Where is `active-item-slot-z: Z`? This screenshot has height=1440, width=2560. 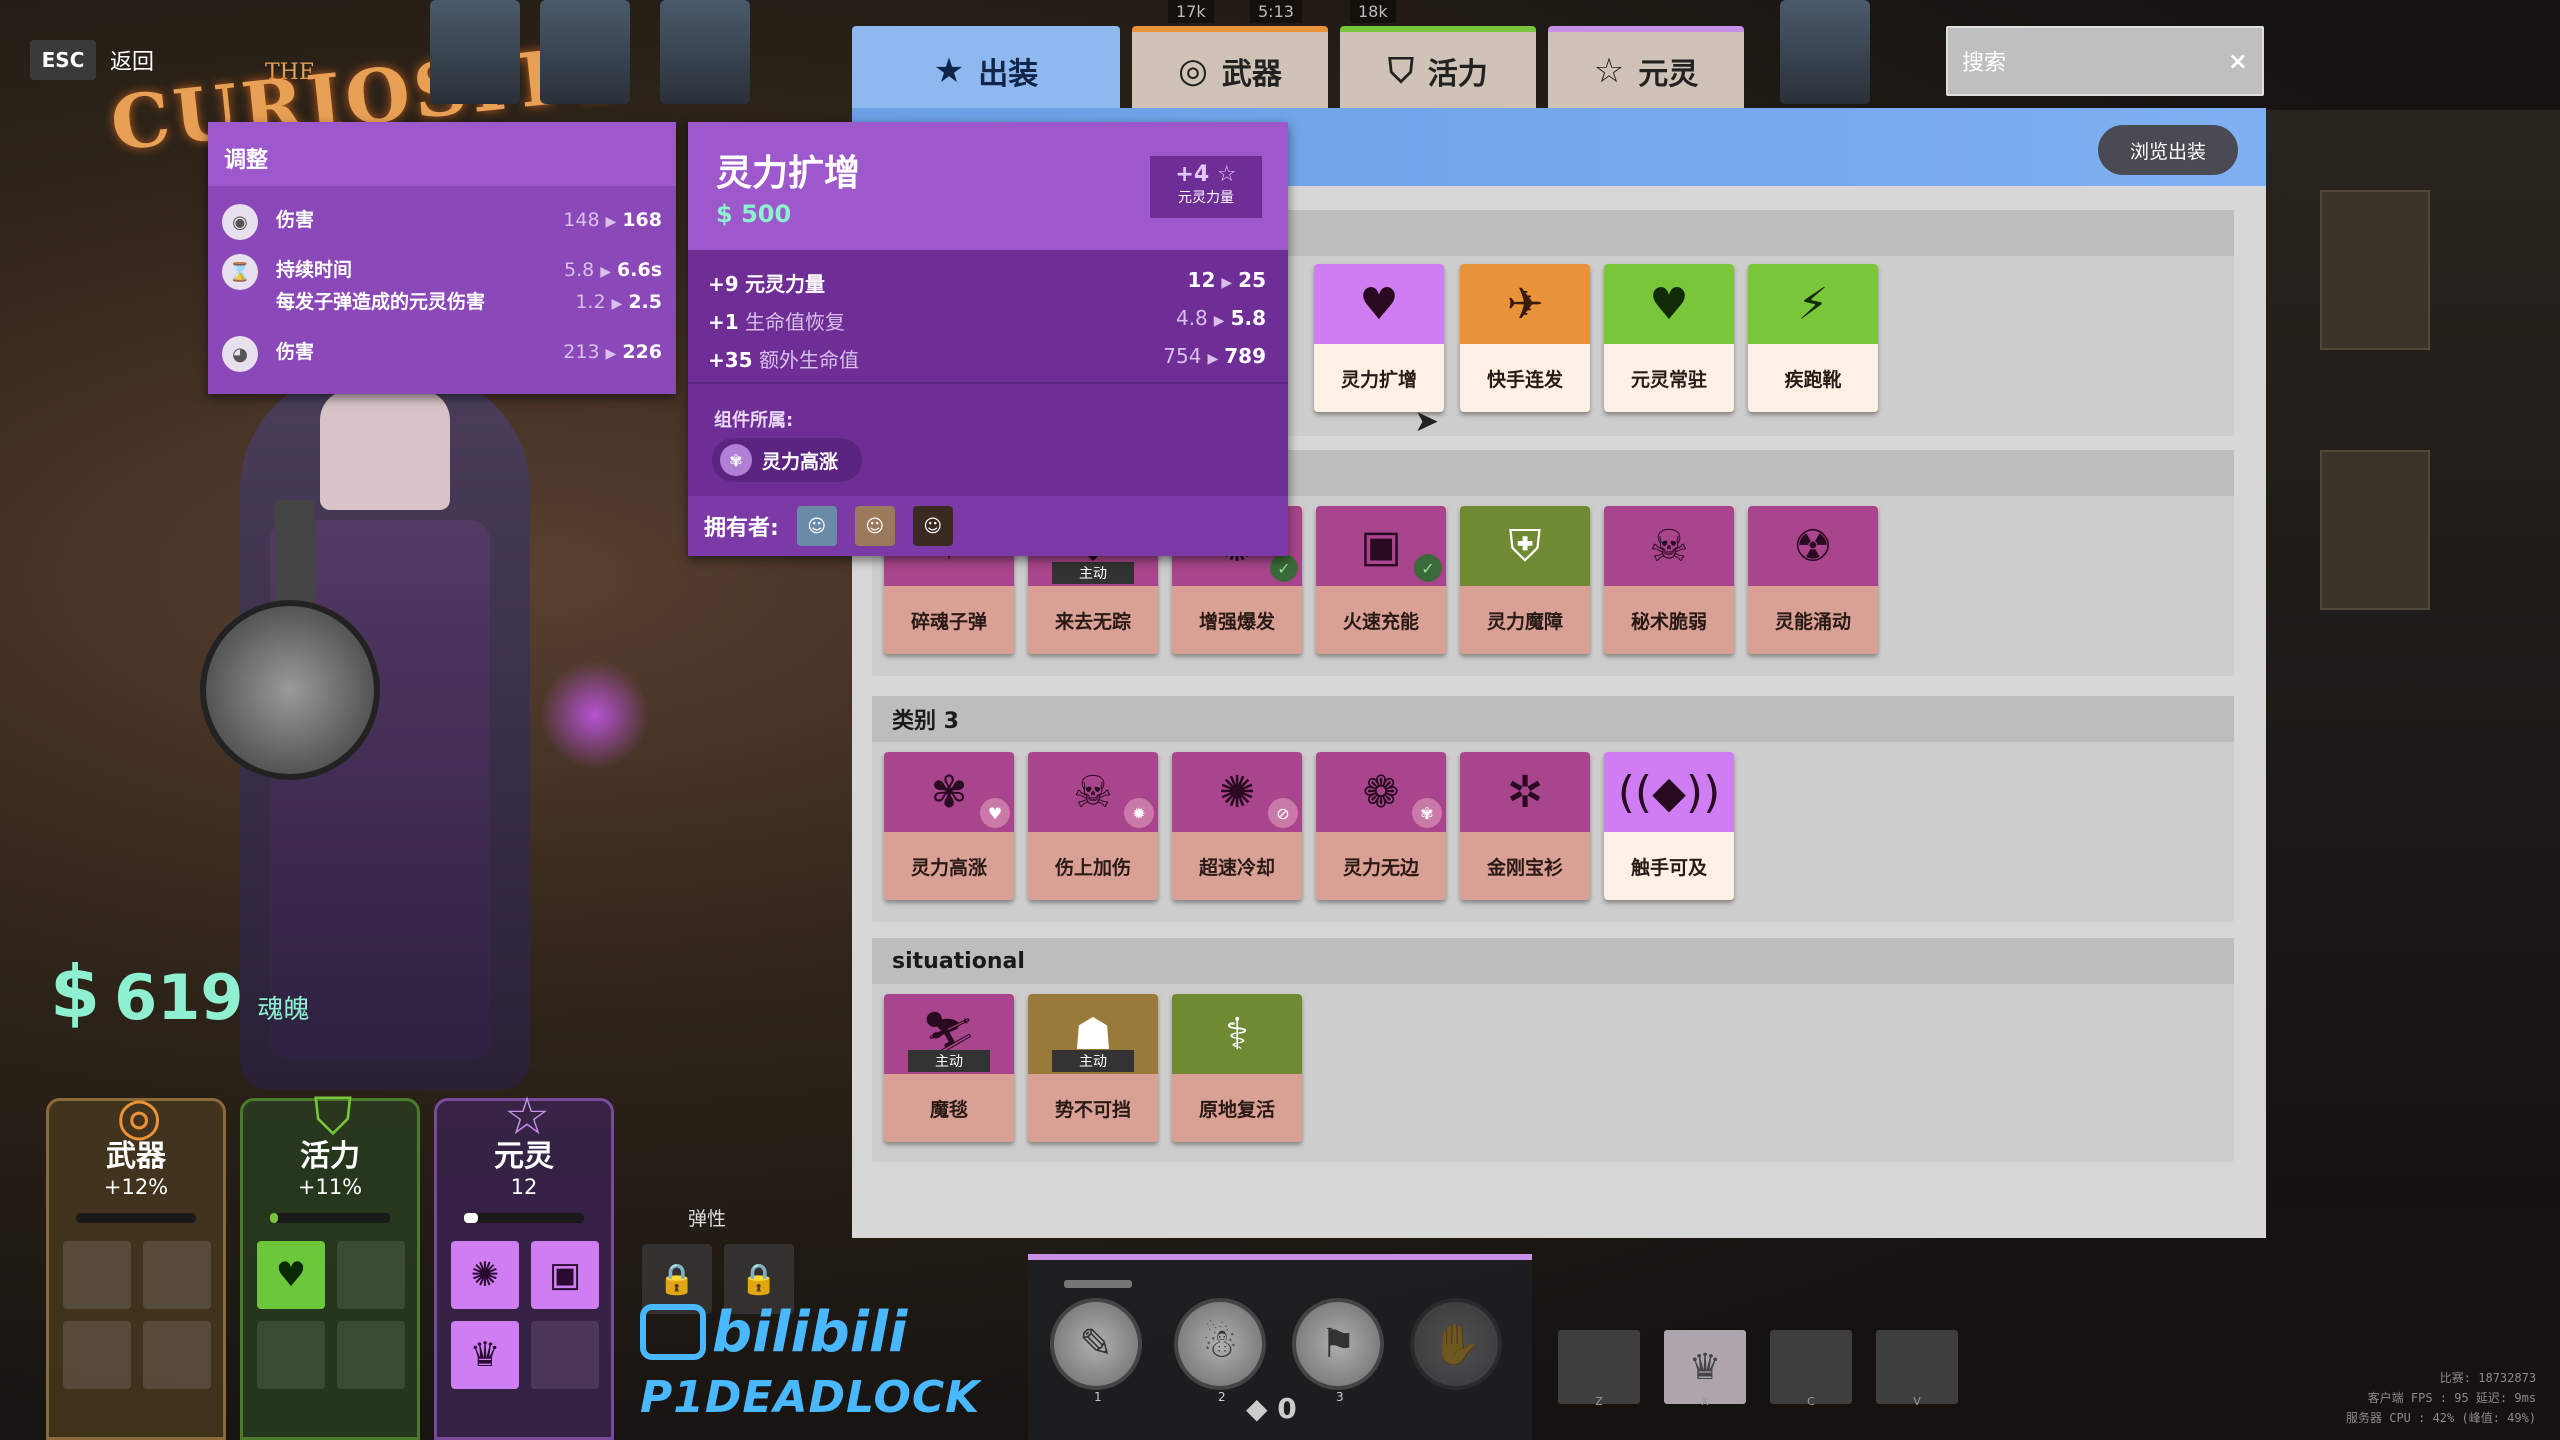 active-item-slot-z: Z is located at coordinates (1599, 1369).